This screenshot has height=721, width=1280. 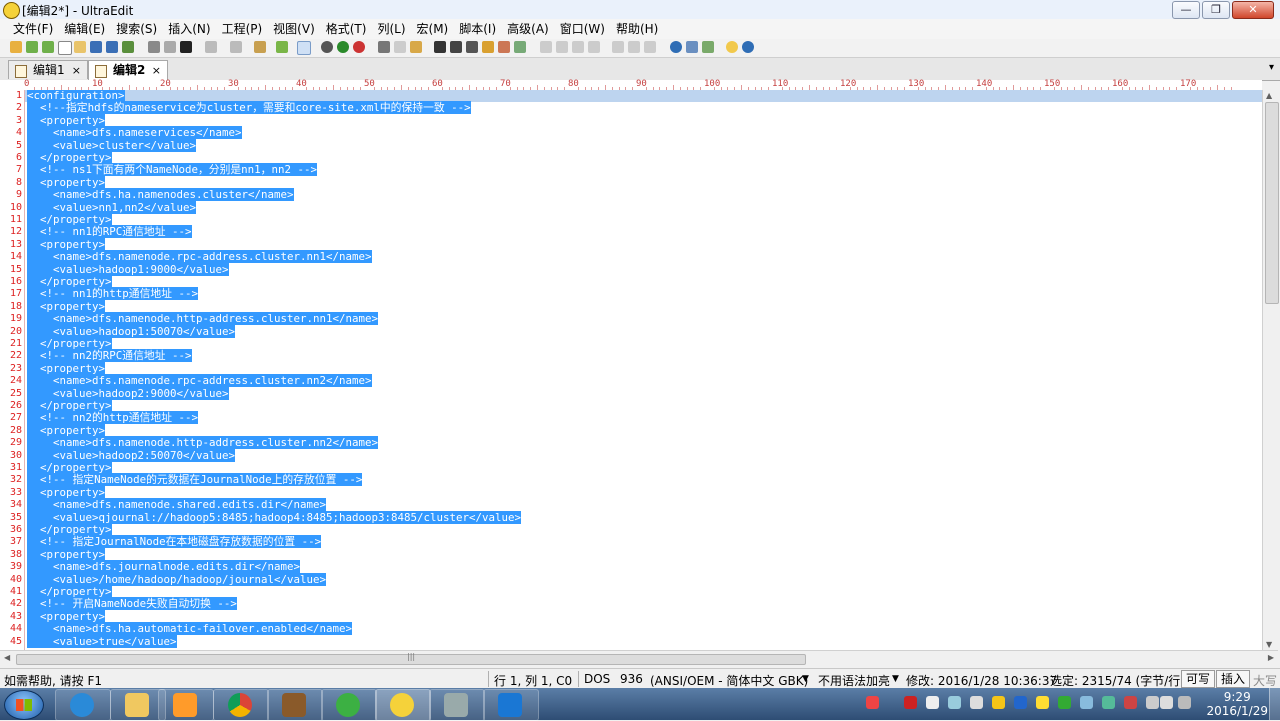 What do you see at coordinates (236, 47) in the screenshot?
I see `column-mode-icon` at bounding box center [236, 47].